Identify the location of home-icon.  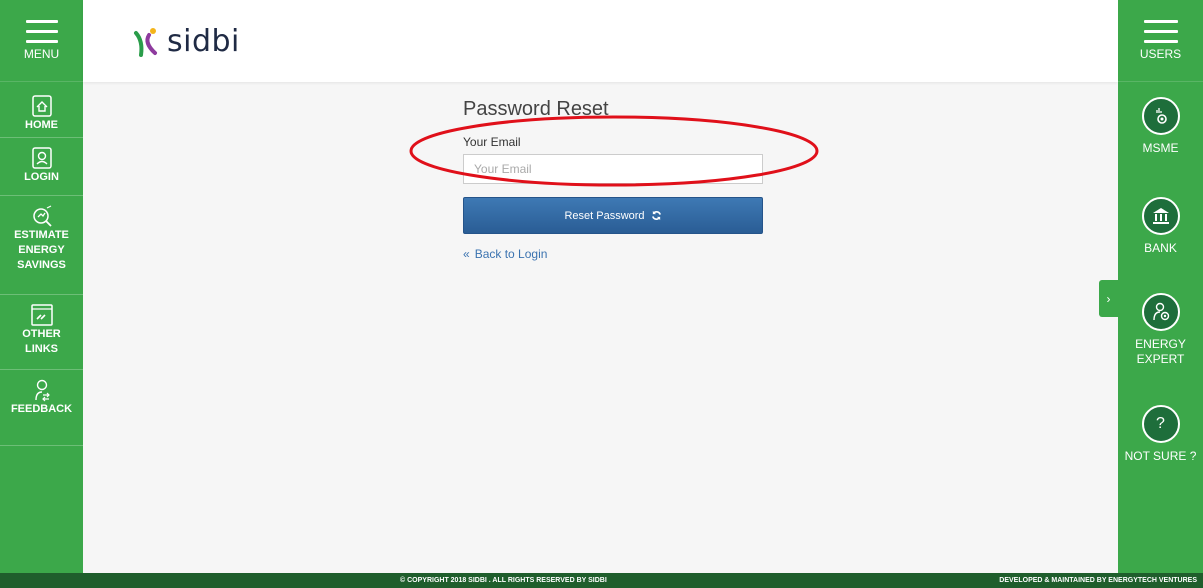
(41, 106).